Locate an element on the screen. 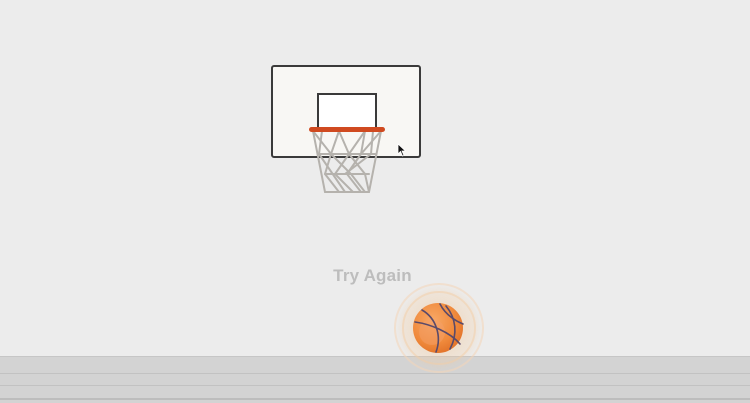  net is located at coordinates (347, 161).